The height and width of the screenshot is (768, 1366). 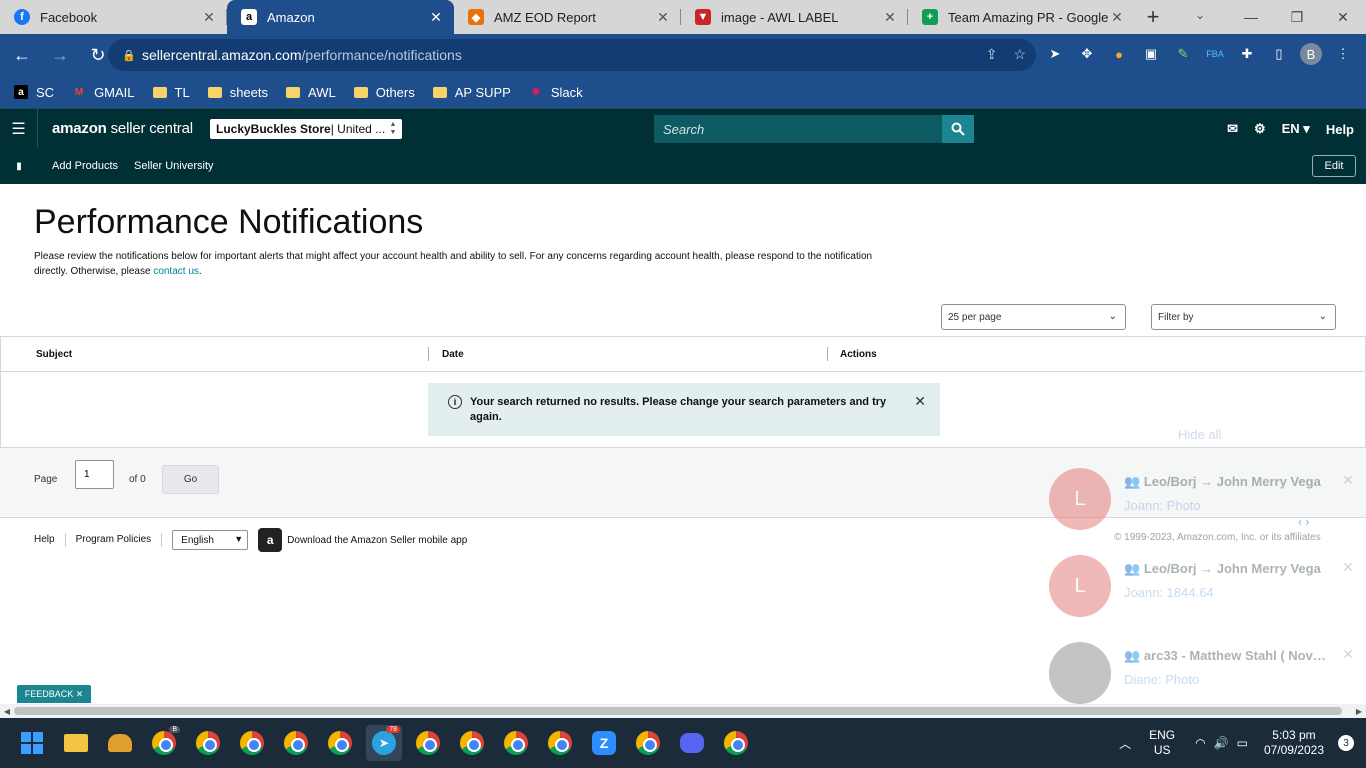 What do you see at coordinates (1251, 17) in the screenshot?
I see `minimize-icon: —` at bounding box center [1251, 17].